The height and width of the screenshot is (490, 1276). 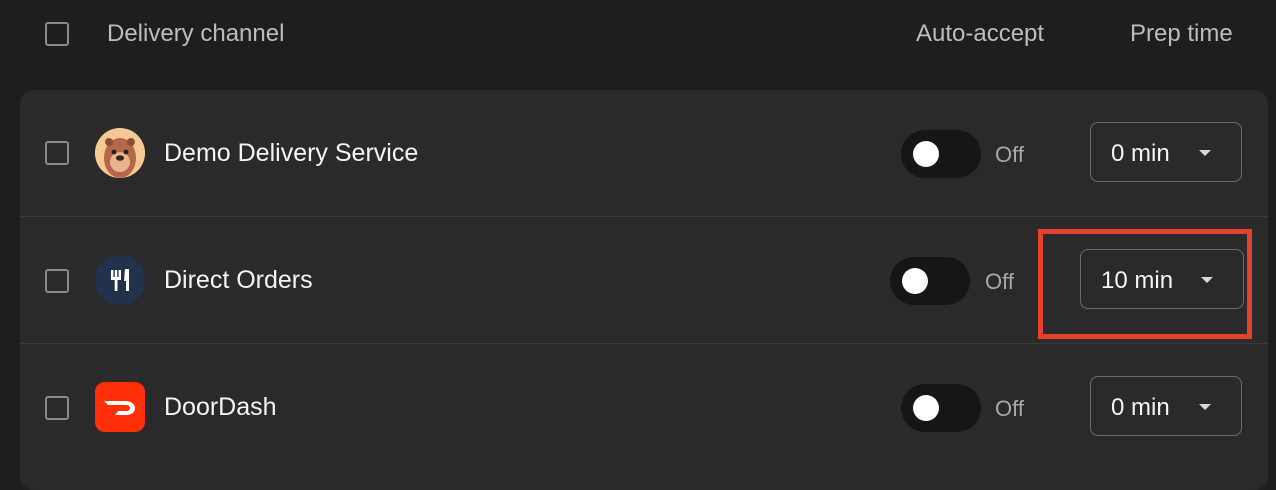 What do you see at coordinates (980, 33) in the screenshot?
I see `auto-accept-header: Auto-accept` at bounding box center [980, 33].